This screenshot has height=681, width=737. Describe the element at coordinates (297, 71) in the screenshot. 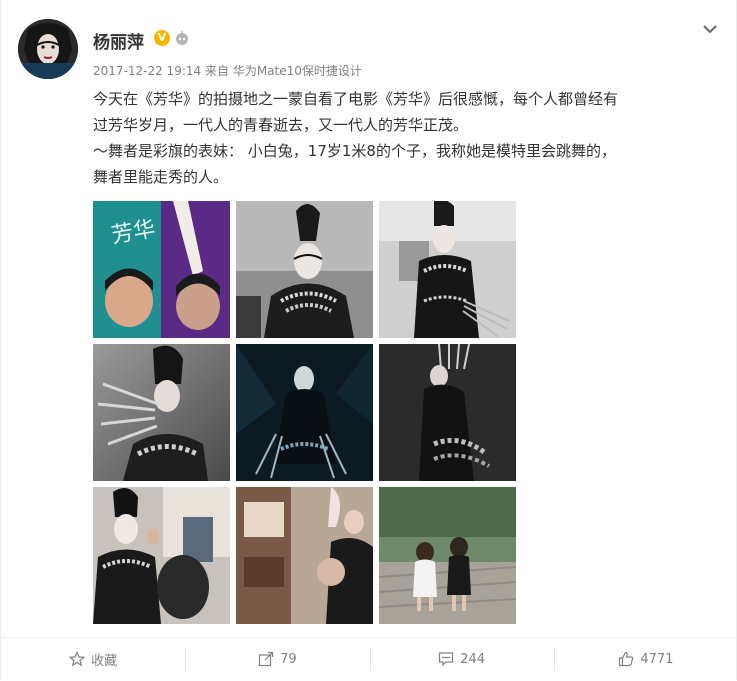

I see `source-device: 华为Mate10保时捷设计` at that location.